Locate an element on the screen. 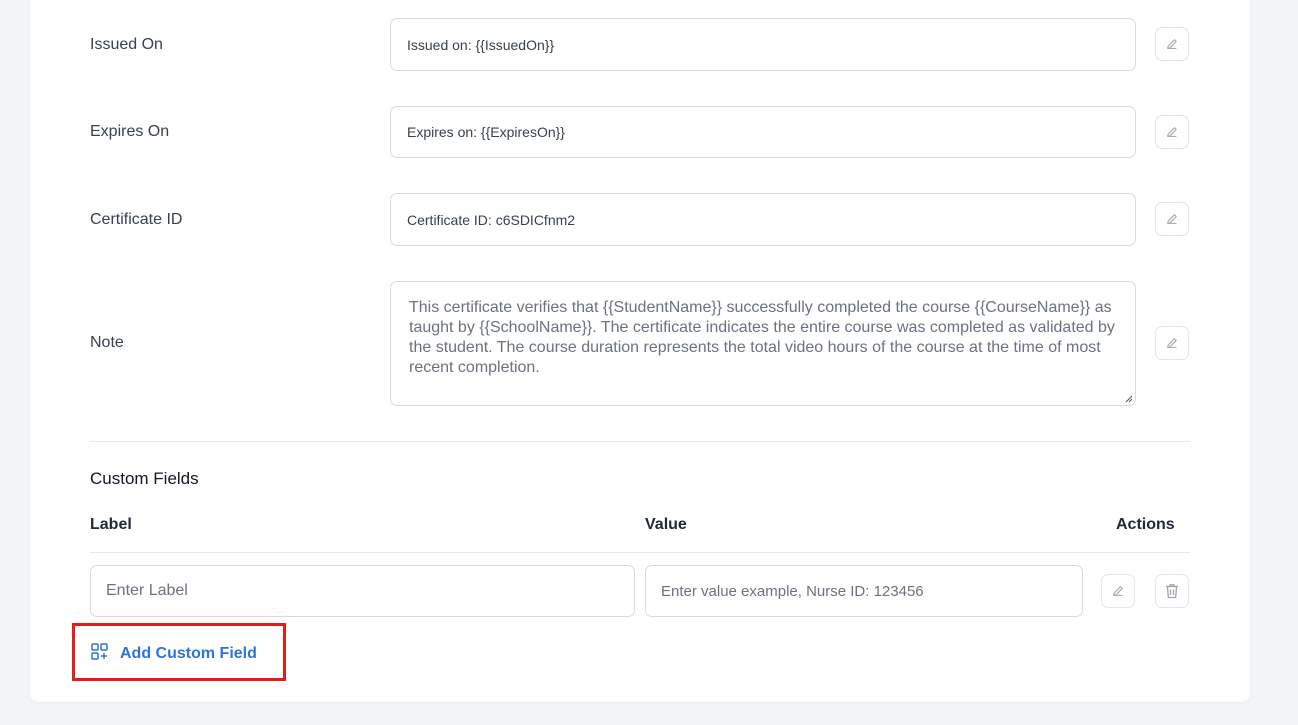 The width and height of the screenshot is (1298, 725). note-label: Note is located at coordinates (107, 342).